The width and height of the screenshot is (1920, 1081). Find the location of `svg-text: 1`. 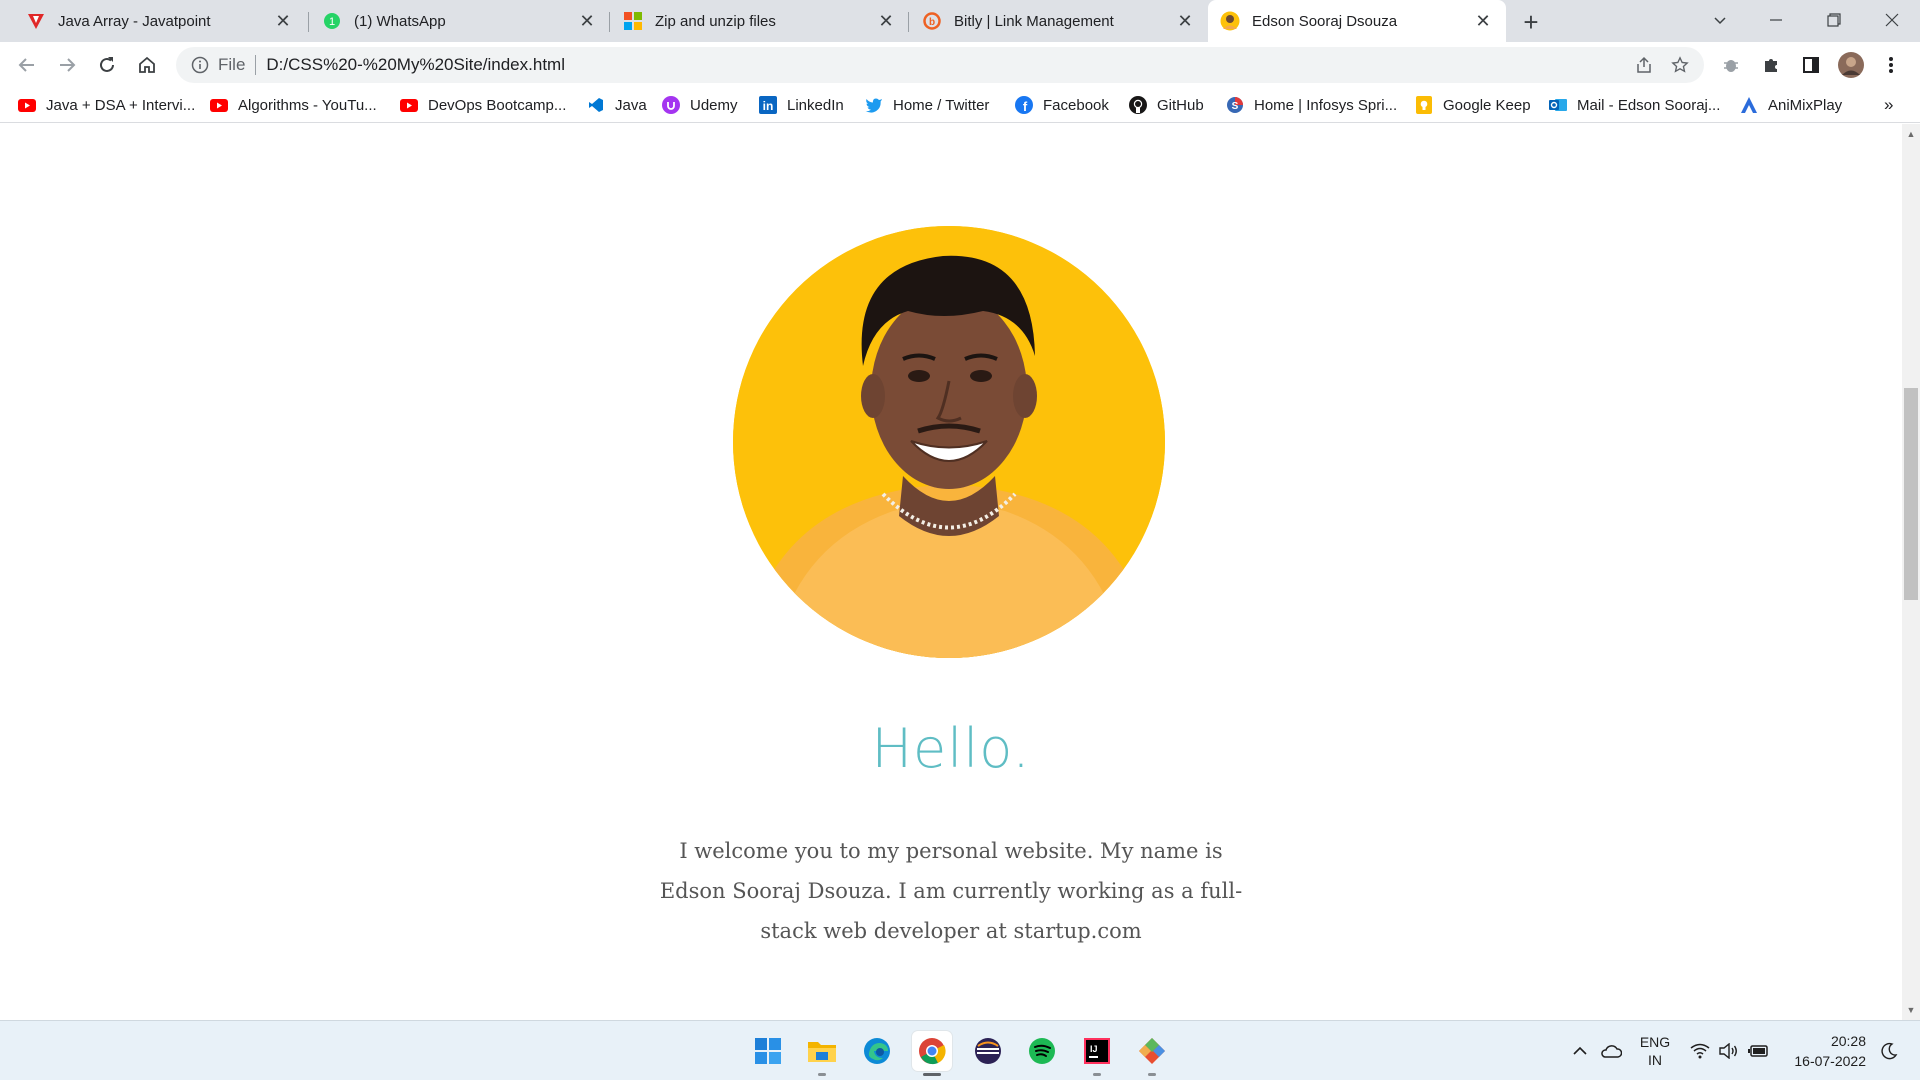

svg-text: 1 is located at coordinates (332, 22).